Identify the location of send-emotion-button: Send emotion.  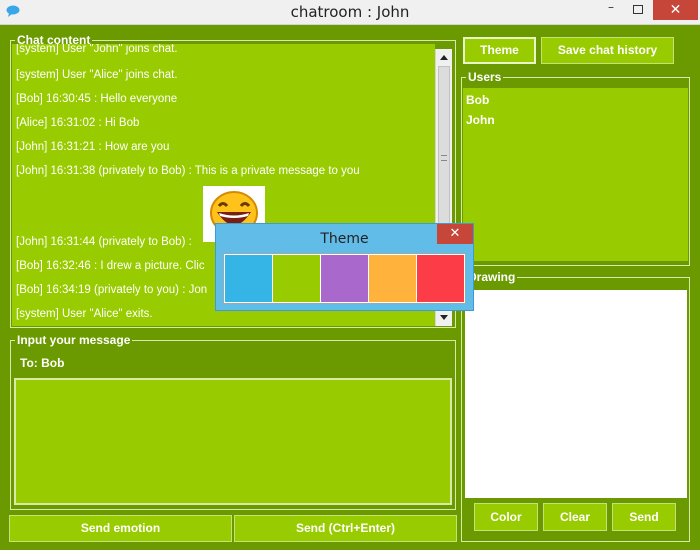
(120, 528).